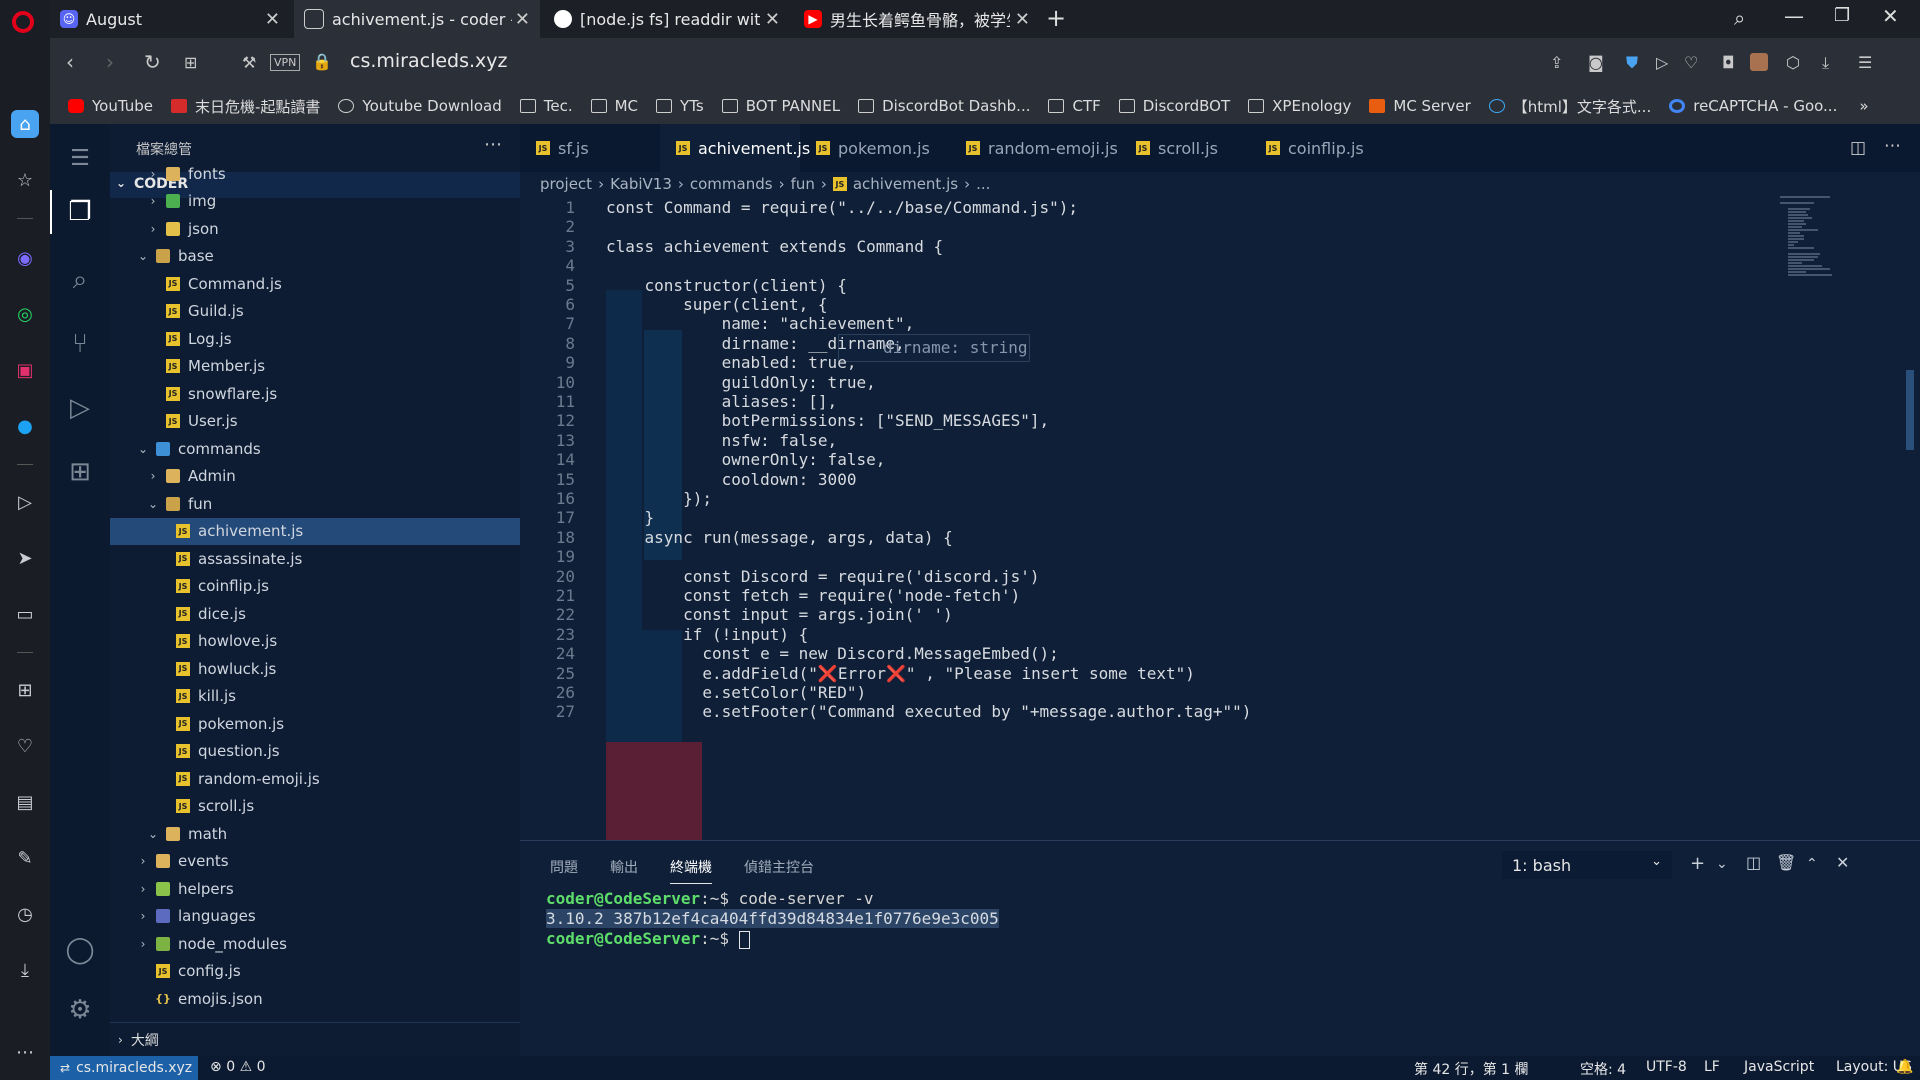 Image resolution: width=1920 pixels, height=1080 pixels. What do you see at coordinates (25, 858) in the screenshot?
I see `edit-icon: ✎` at bounding box center [25, 858].